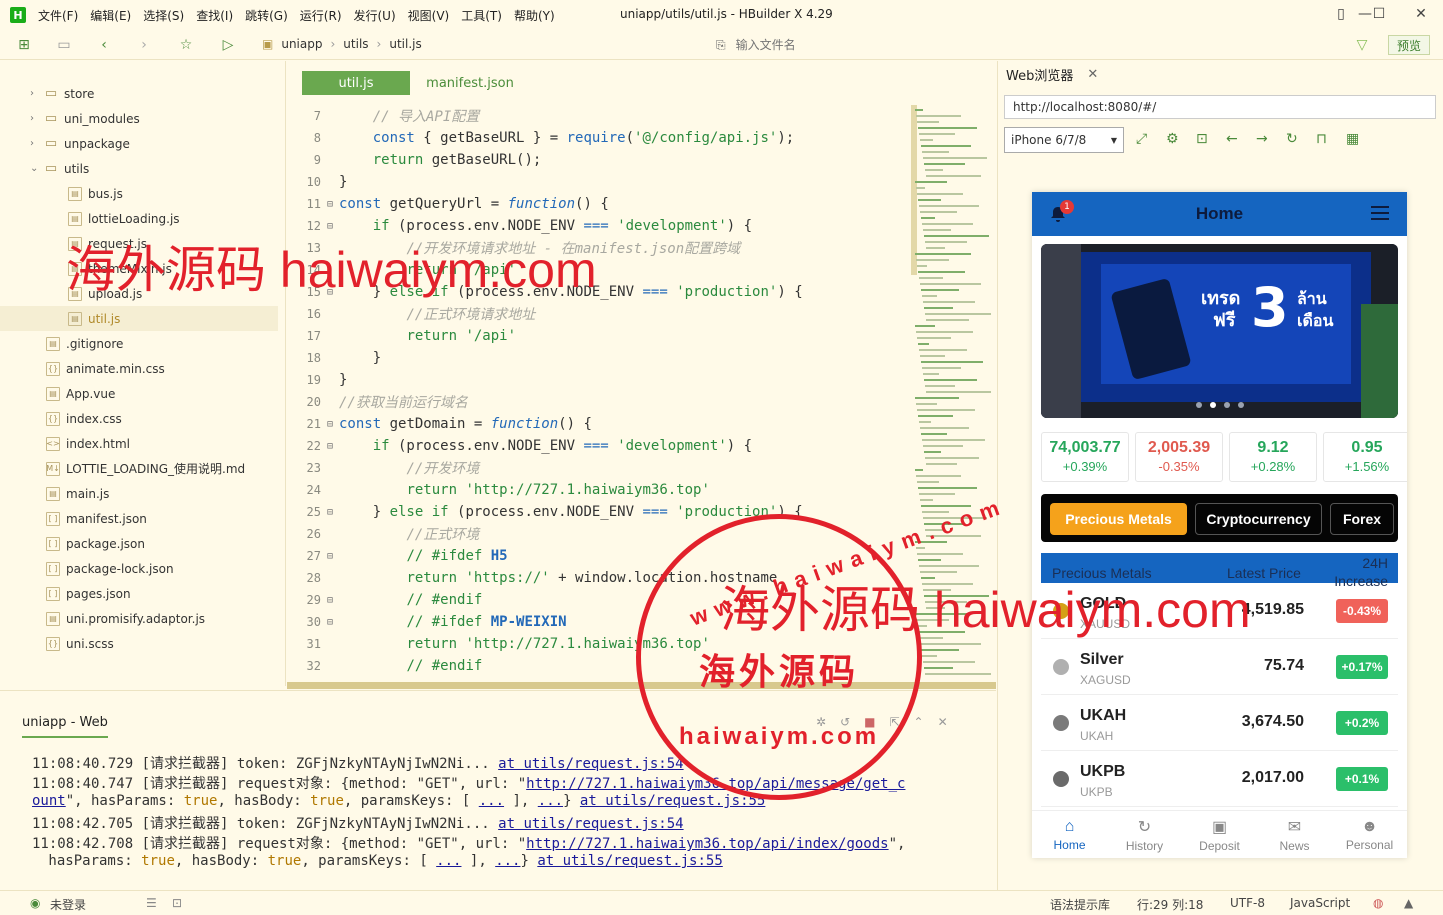 This screenshot has width=1443, height=915. Describe the element at coordinates (65, 726) in the screenshot. I see `console-tab: uniapp - Web` at that location.